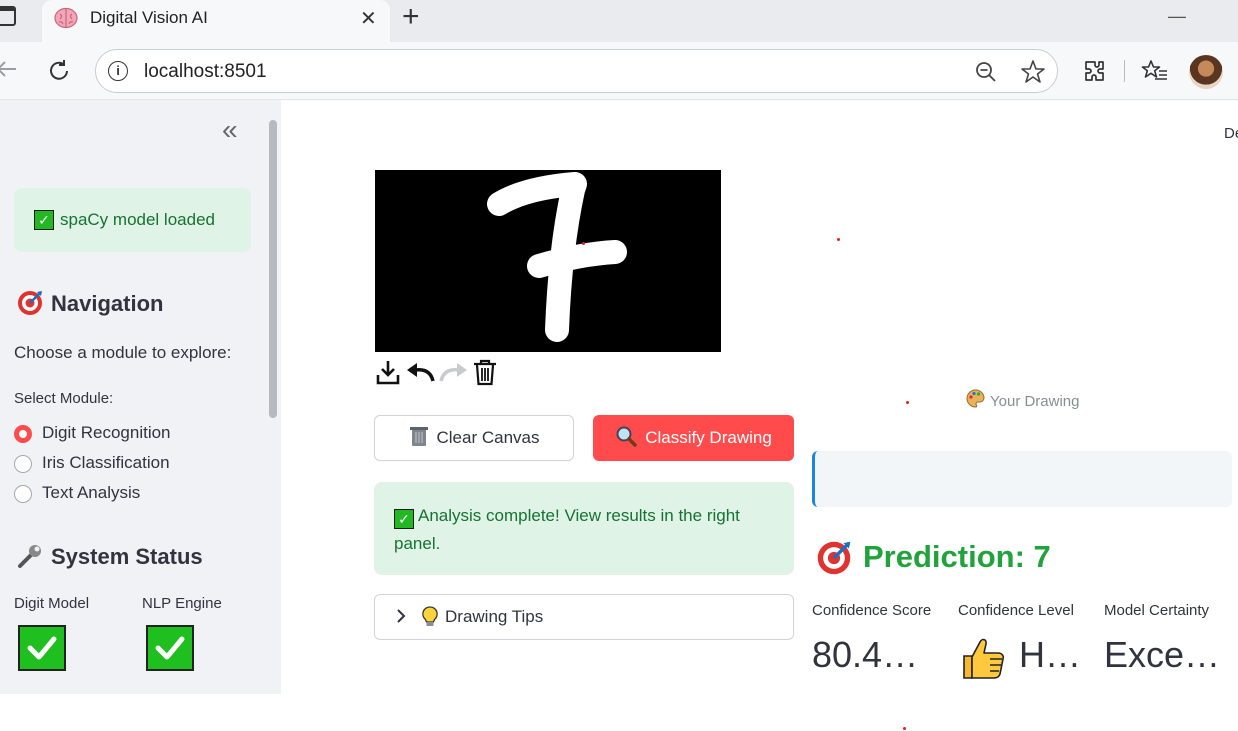 This screenshot has width=1238, height=731. I want to click on address-bar: i localhost:8501, so click(576, 71).